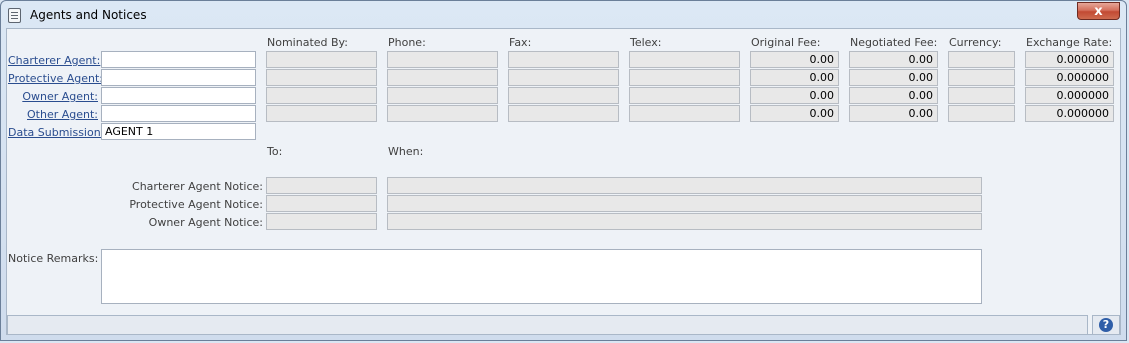  What do you see at coordinates (684, 185) in the screenshot?
I see `charterer-notice-when-field` at bounding box center [684, 185].